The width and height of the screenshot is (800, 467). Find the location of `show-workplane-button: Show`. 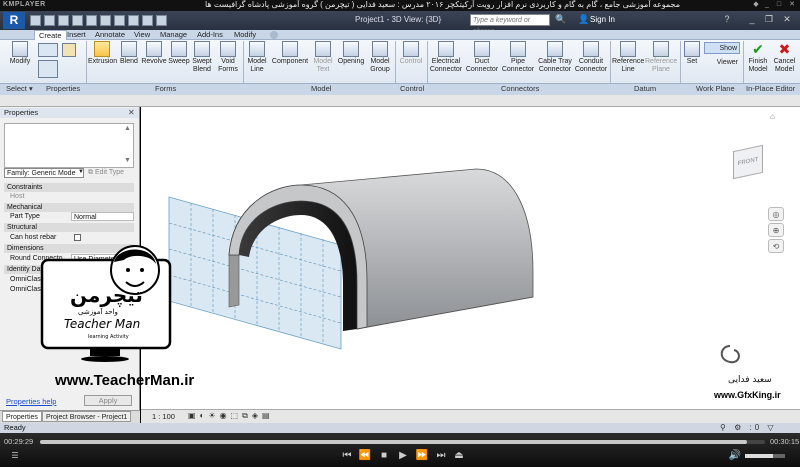

show-workplane-button: Show is located at coordinates (722, 48).